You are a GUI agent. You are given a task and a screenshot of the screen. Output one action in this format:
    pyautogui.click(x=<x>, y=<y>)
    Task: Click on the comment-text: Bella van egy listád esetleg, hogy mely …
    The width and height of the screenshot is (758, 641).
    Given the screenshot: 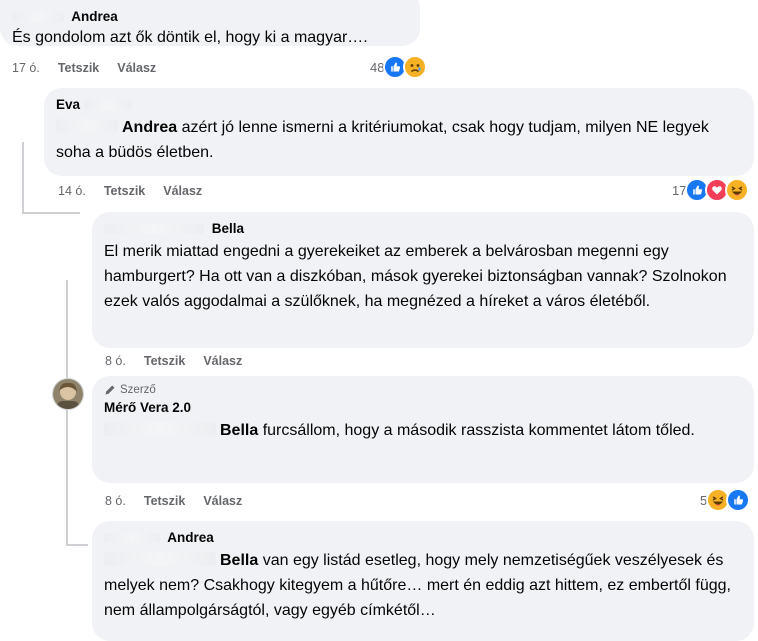 What is the action you would take?
    pyautogui.click(x=417, y=585)
    